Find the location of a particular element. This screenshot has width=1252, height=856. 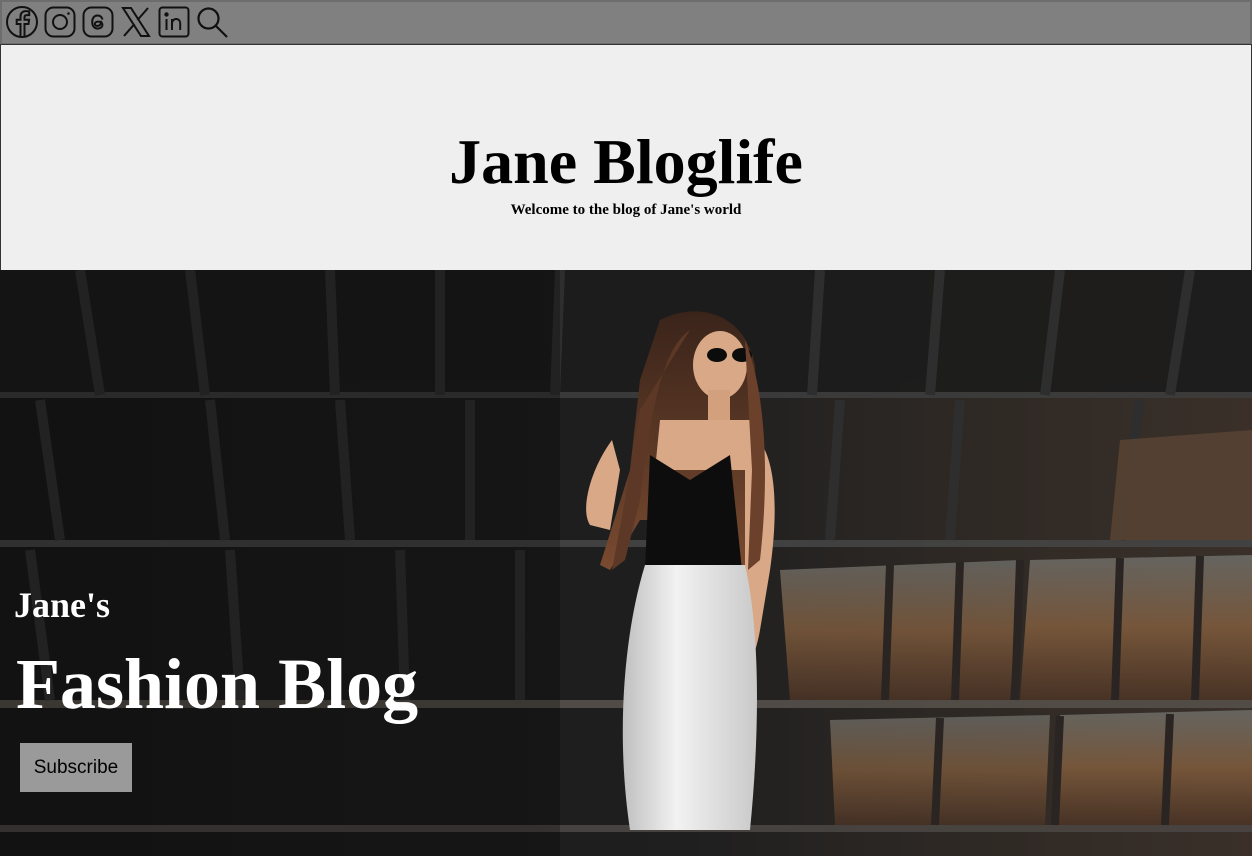

site-title: Jane Bloglife is located at coordinates (626, 161).